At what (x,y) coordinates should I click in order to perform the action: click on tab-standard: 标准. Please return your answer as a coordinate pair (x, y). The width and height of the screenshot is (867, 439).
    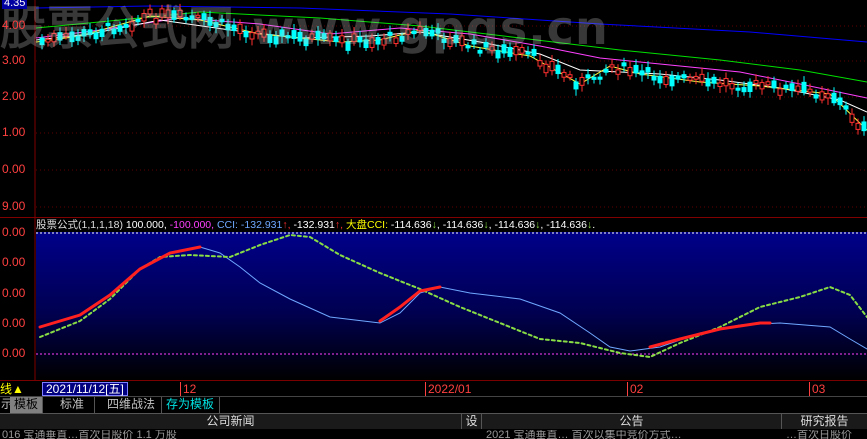
    Looking at the image, I should click on (73, 405).